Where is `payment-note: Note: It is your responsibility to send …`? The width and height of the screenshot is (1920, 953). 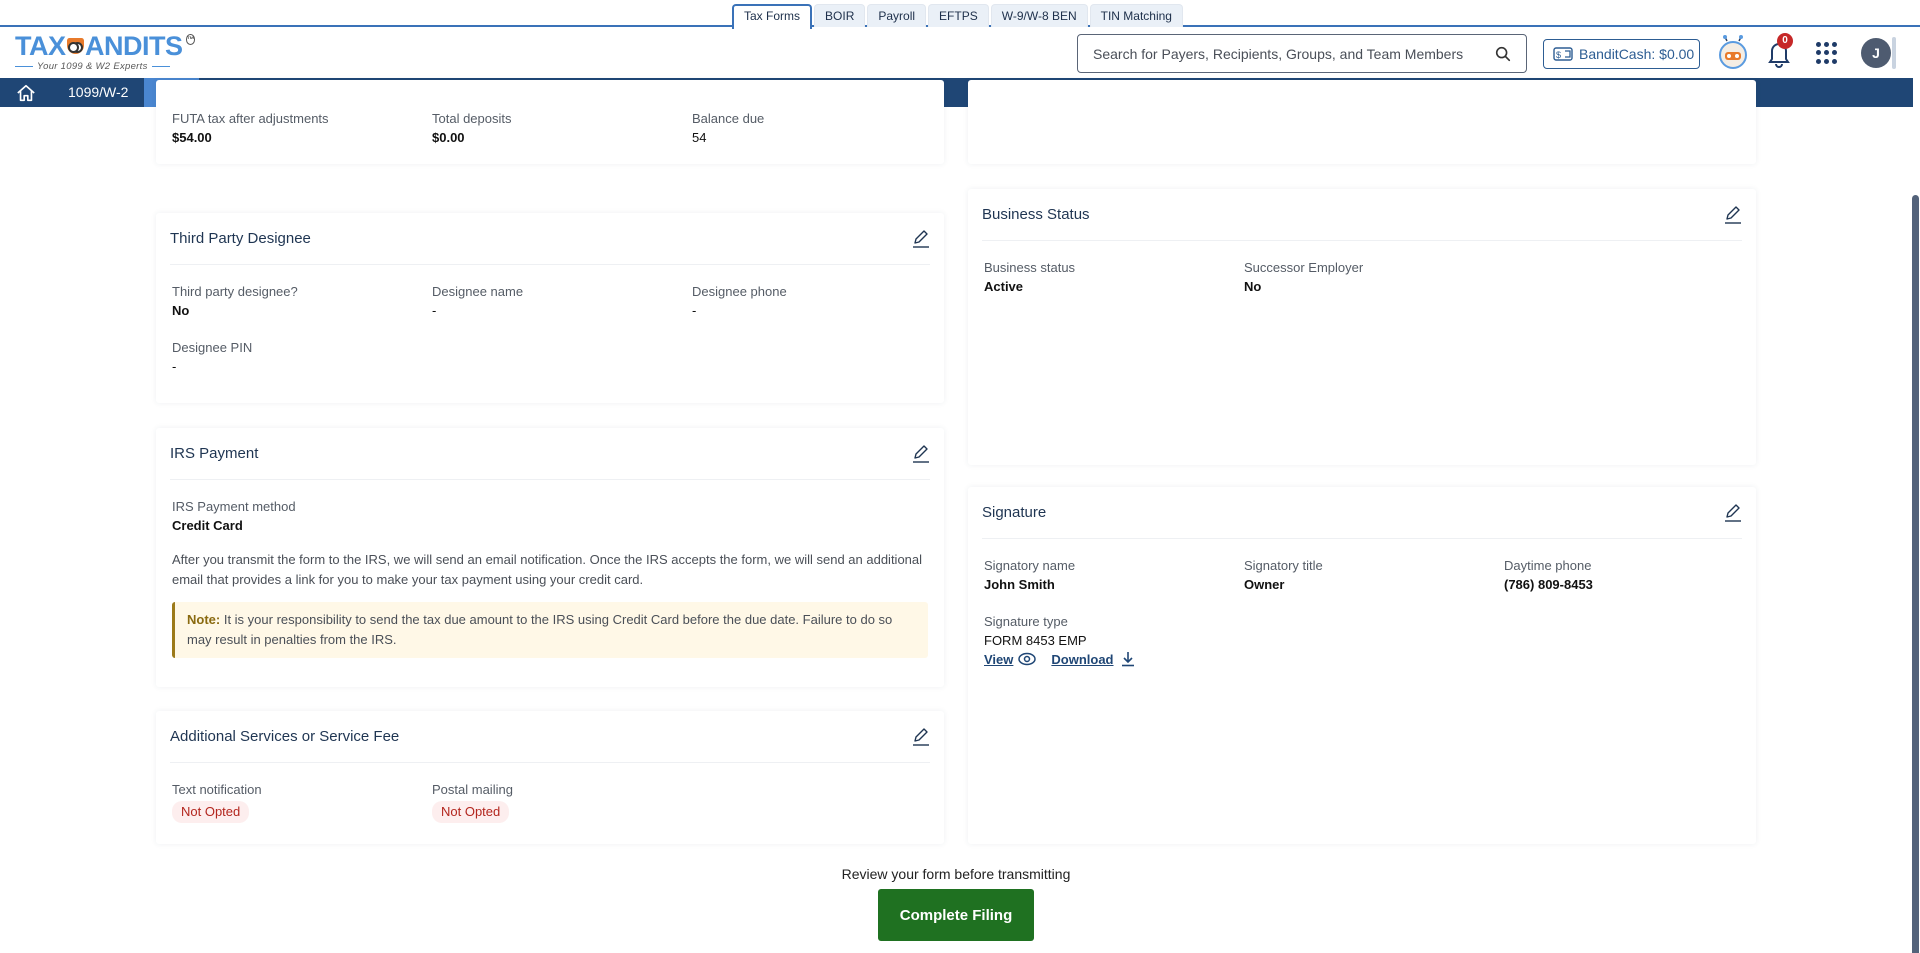 payment-note: Note: It is your responsibility to send … is located at coordinates (550, 630).